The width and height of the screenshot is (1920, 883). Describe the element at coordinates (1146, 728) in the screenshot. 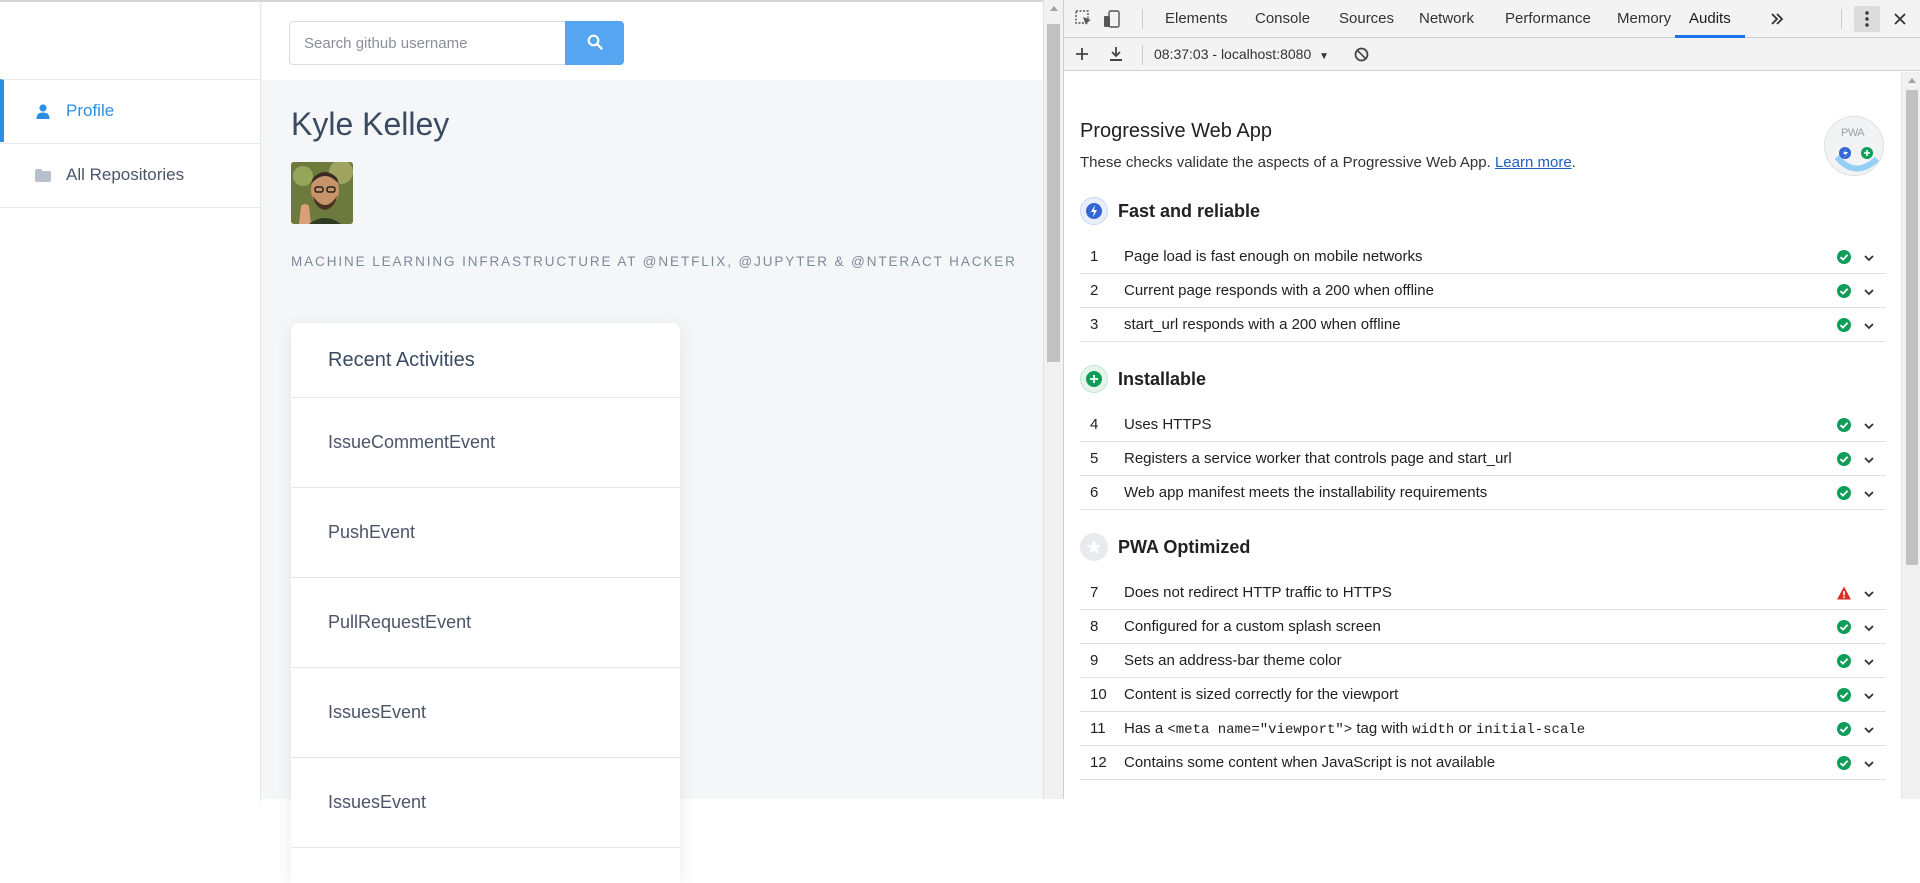

I see `audit-label-text: Has a` at that location.